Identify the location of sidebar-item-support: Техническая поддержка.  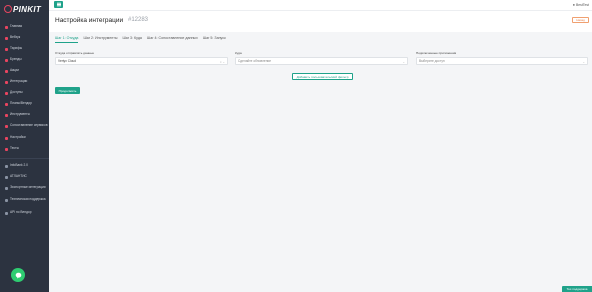
(24, 200).